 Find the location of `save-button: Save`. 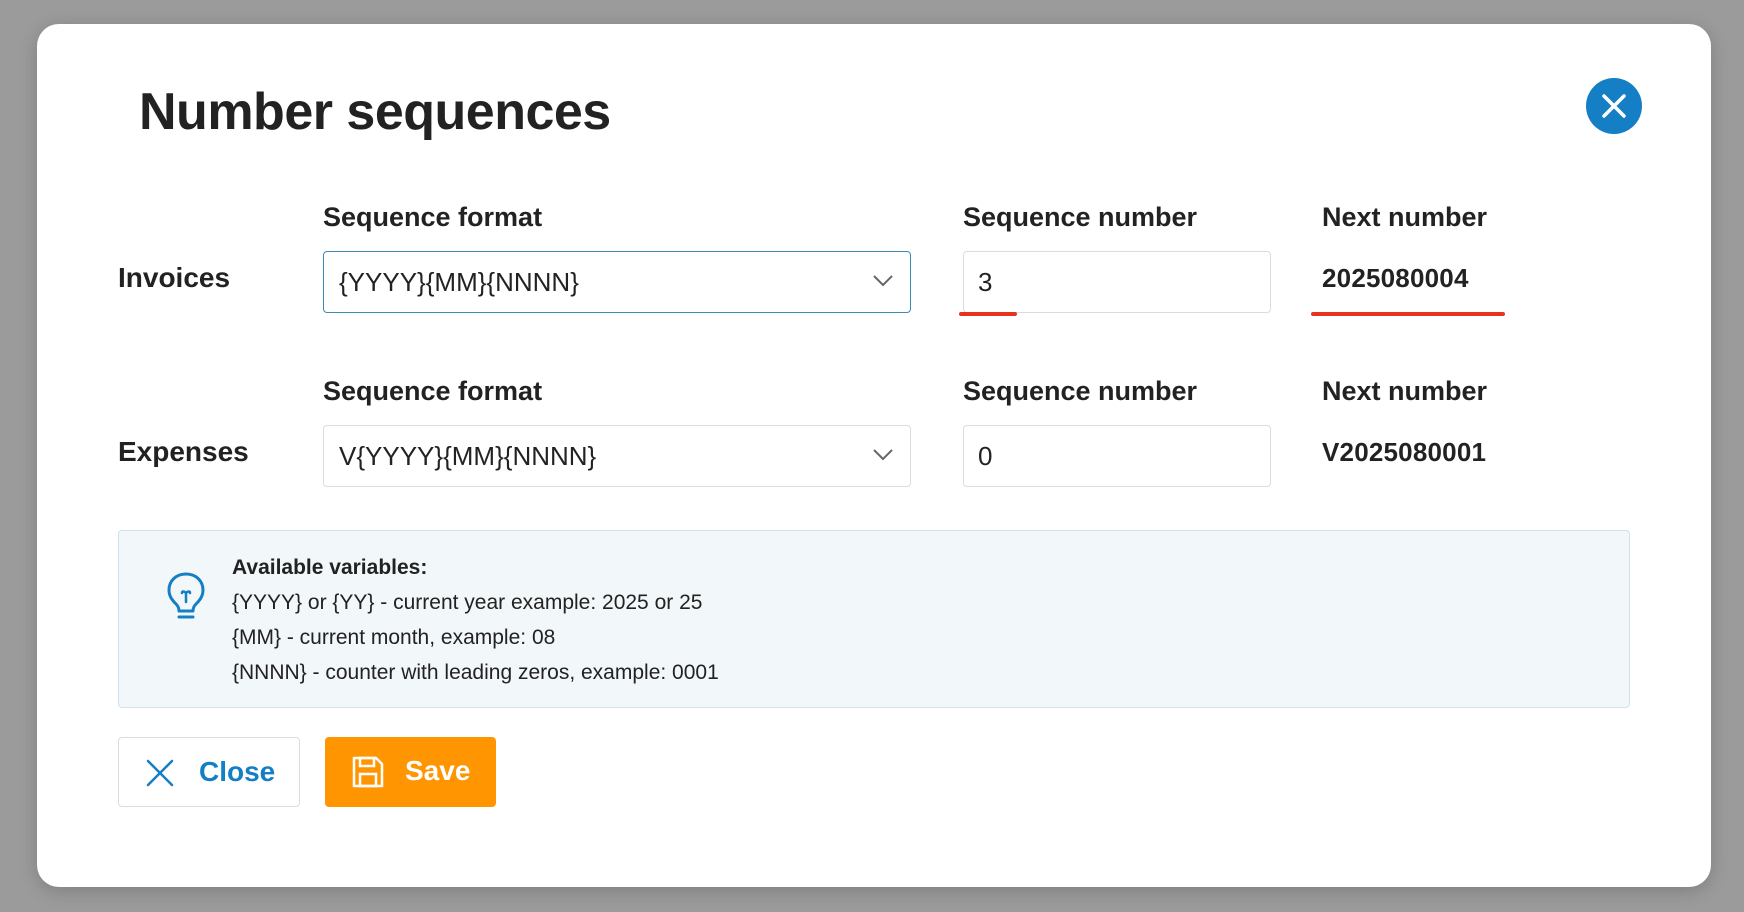

save-button: Save is located at coordinates (410, 772).